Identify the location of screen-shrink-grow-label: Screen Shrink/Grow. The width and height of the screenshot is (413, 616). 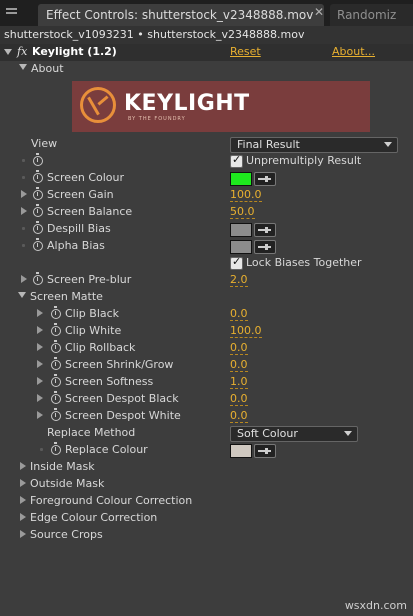
(119, 364).